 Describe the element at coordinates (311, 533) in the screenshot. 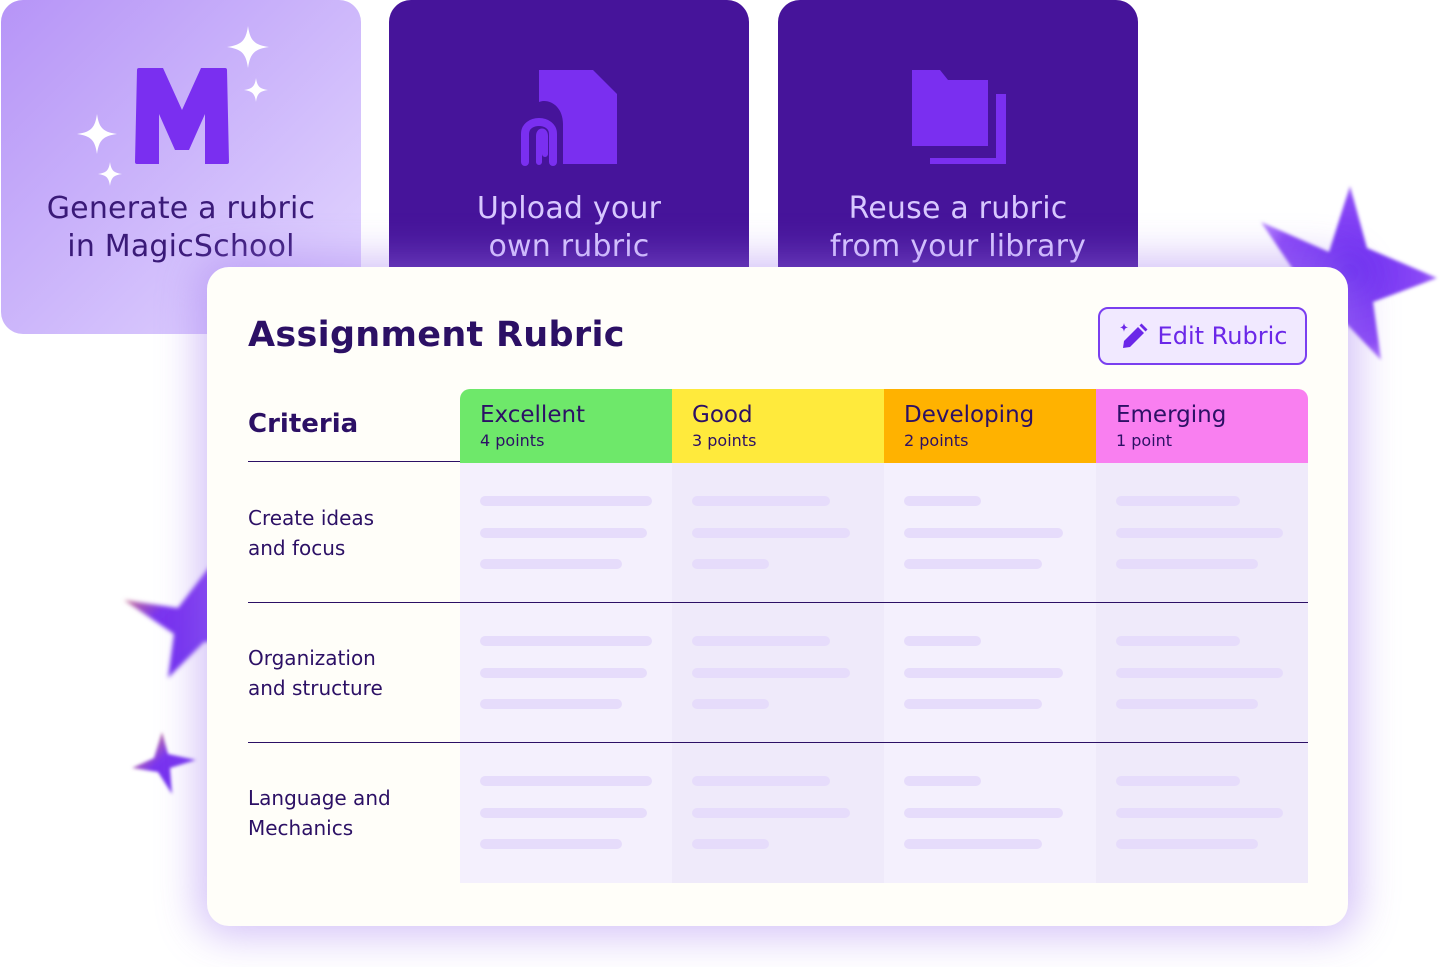

I see `criteria-row-label: Create ideas and focus` at that location.